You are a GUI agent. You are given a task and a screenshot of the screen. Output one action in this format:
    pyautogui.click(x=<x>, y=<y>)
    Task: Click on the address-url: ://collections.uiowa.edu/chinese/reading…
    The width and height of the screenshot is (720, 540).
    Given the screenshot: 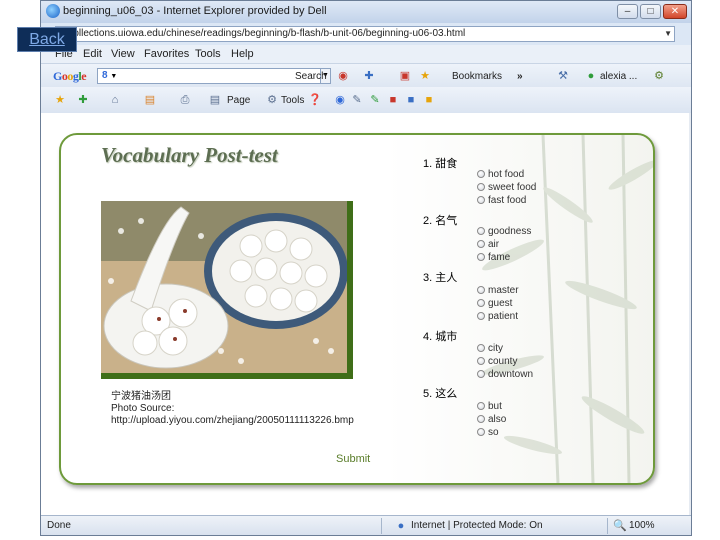 What is the action you would take?
    pyautogui.click(x=263, y=33)
    